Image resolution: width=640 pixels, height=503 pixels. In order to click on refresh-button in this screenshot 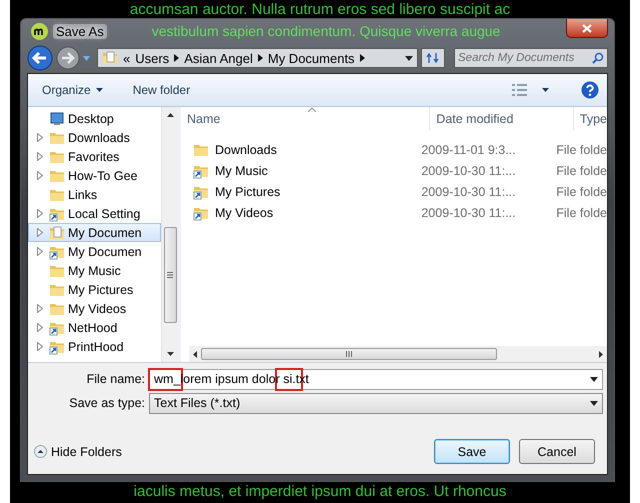, I will do `click(433, 58)`.